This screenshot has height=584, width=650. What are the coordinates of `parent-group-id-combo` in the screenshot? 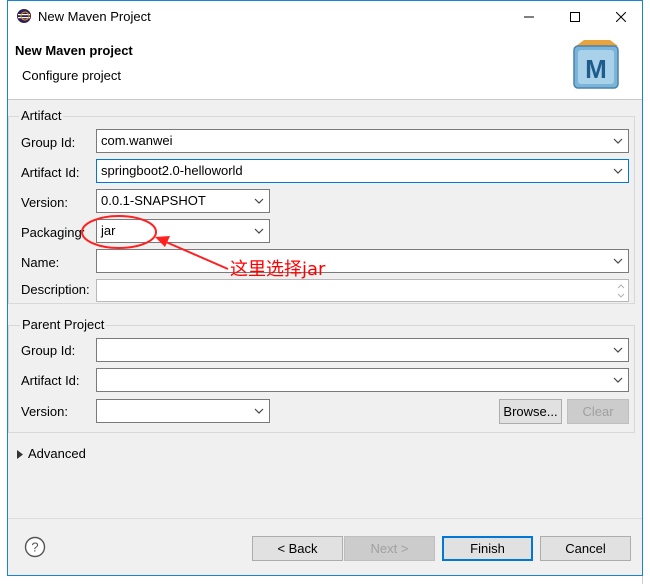 It's located at (362, 350).